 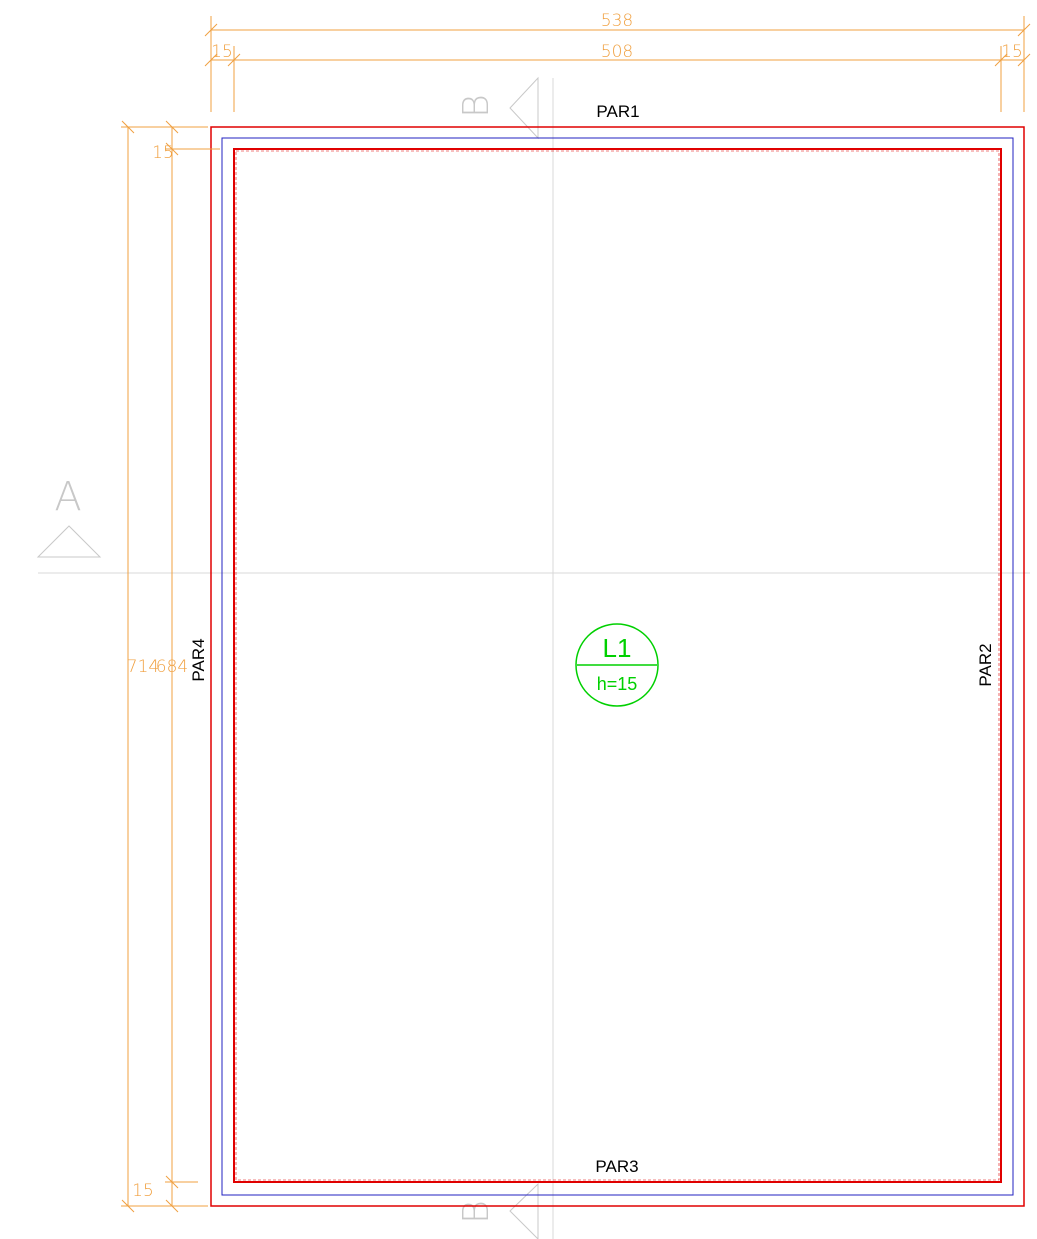 I want to click on dimension-overall-width: 538, so click(x=617, y=21).